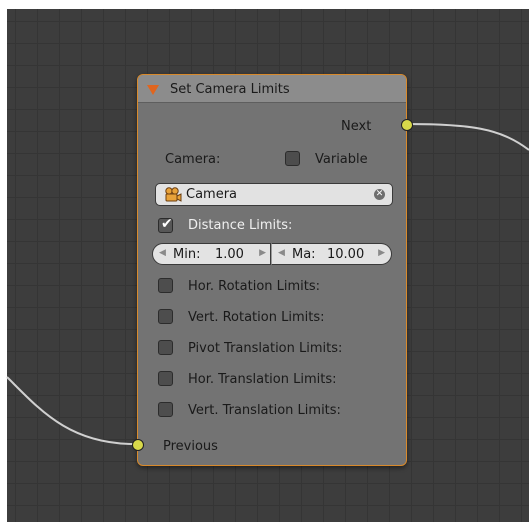  Describe the element at coordinates (211, 254) in the screenshot. I see `min-number-field: ◀ Min: 1.00 ▶` at that location.